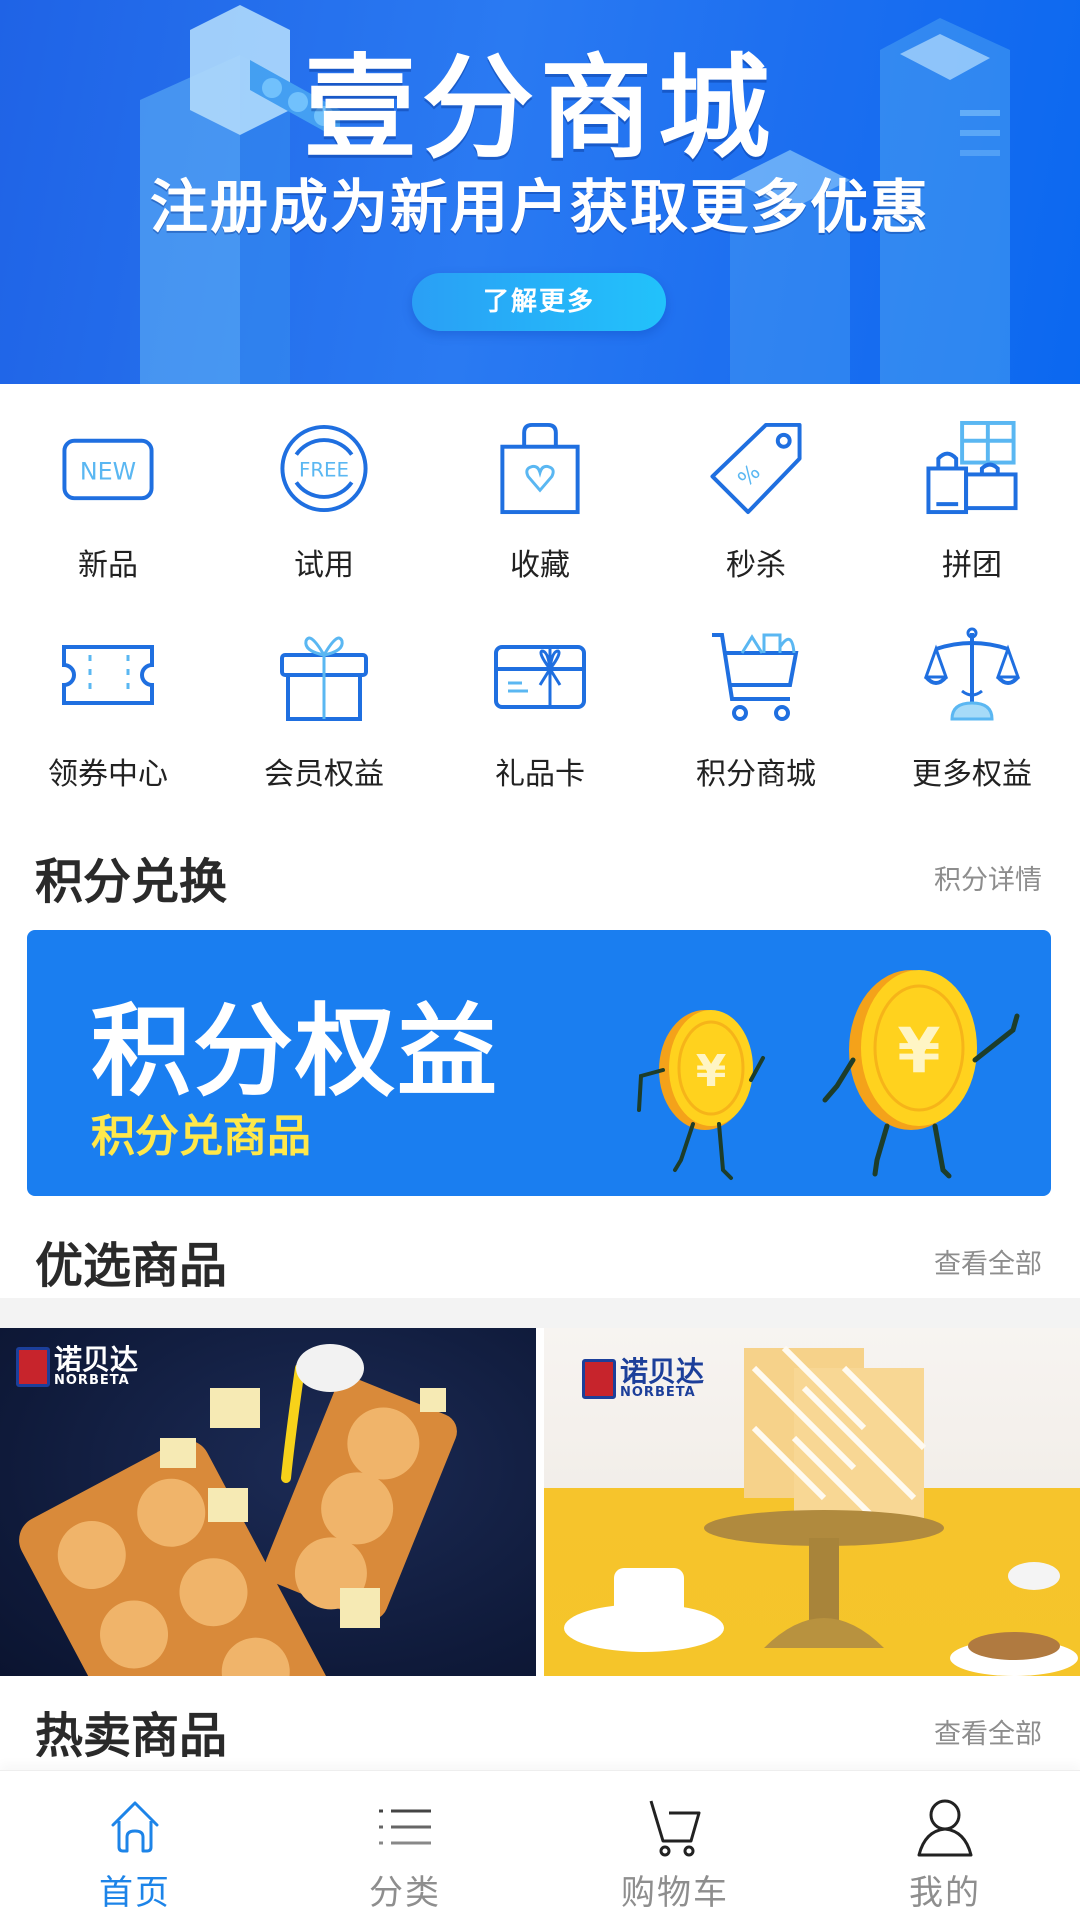 The width and height of the screenshot is (1080, 1920). Describe the element at coordinates (540, 468) in the screenshot. I see `heart-bag-icon` at that location.